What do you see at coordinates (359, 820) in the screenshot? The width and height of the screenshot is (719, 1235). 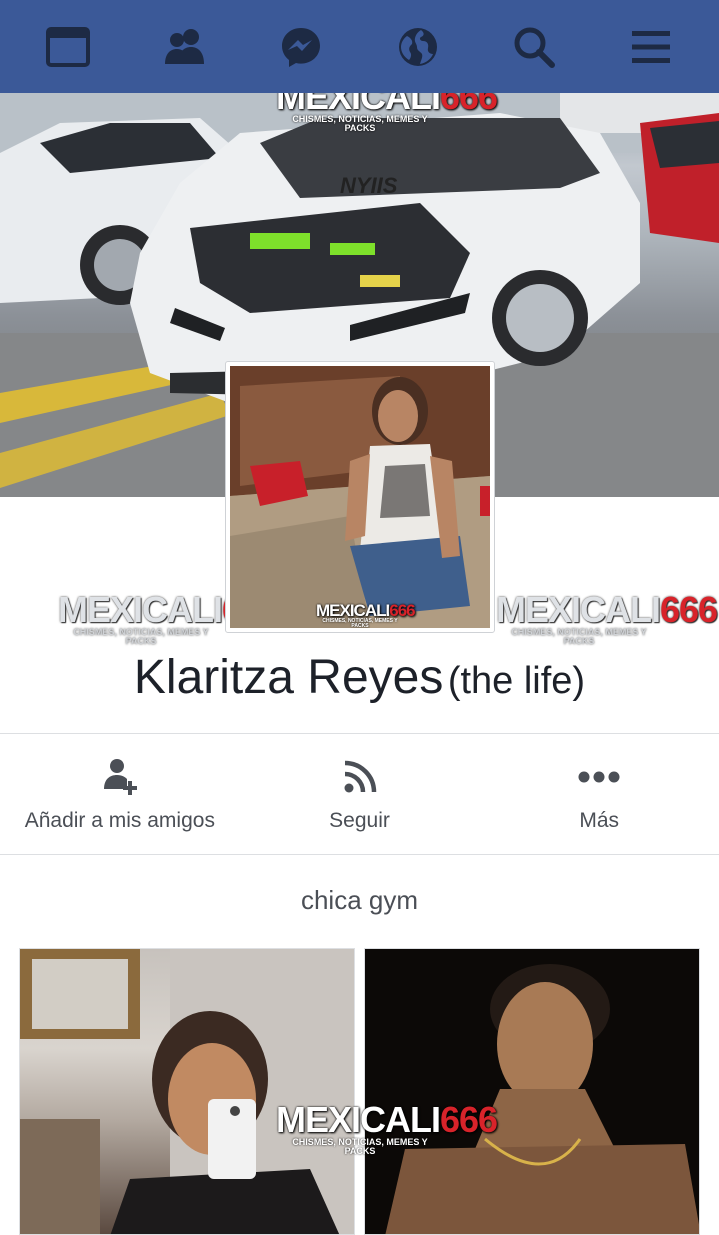 I see `follow-label: Seguir` at bounding box center [359, 820].